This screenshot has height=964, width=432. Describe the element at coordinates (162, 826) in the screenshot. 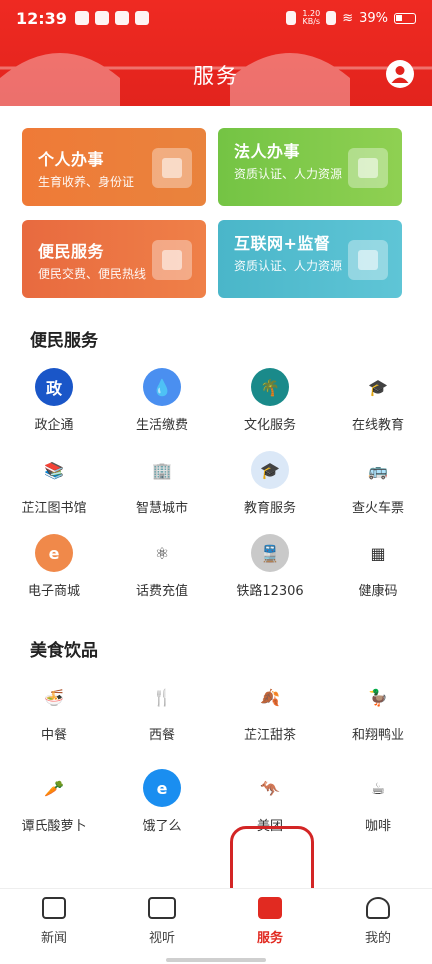

I see `service-item-label: 饿了么` at that location.